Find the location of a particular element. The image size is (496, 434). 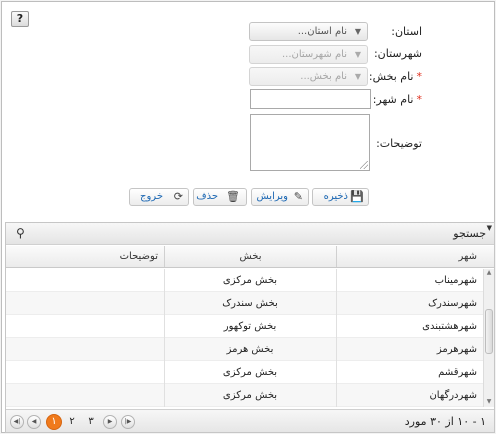

exit-label: خروج is located at coordinates (151, 196).